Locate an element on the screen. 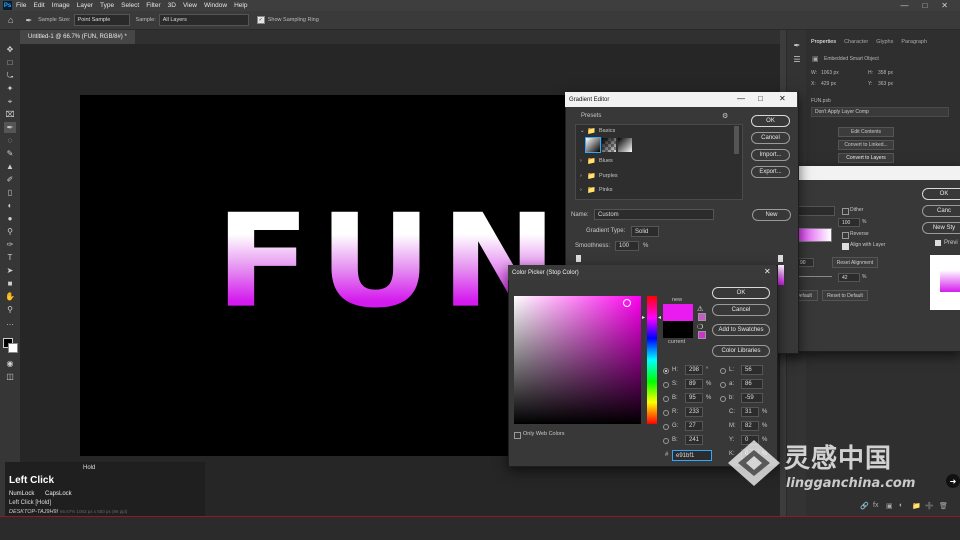 This screenshot has width=960, height=540. screen-mode-icon: ◫ is located at coordinates (10, 376).